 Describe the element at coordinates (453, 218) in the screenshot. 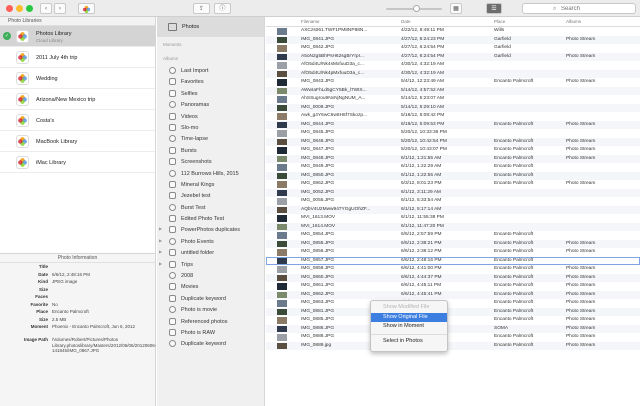

I see `table-row: MVI_1613.MOV 6/1/12, 11:55:38 PM` at that location.